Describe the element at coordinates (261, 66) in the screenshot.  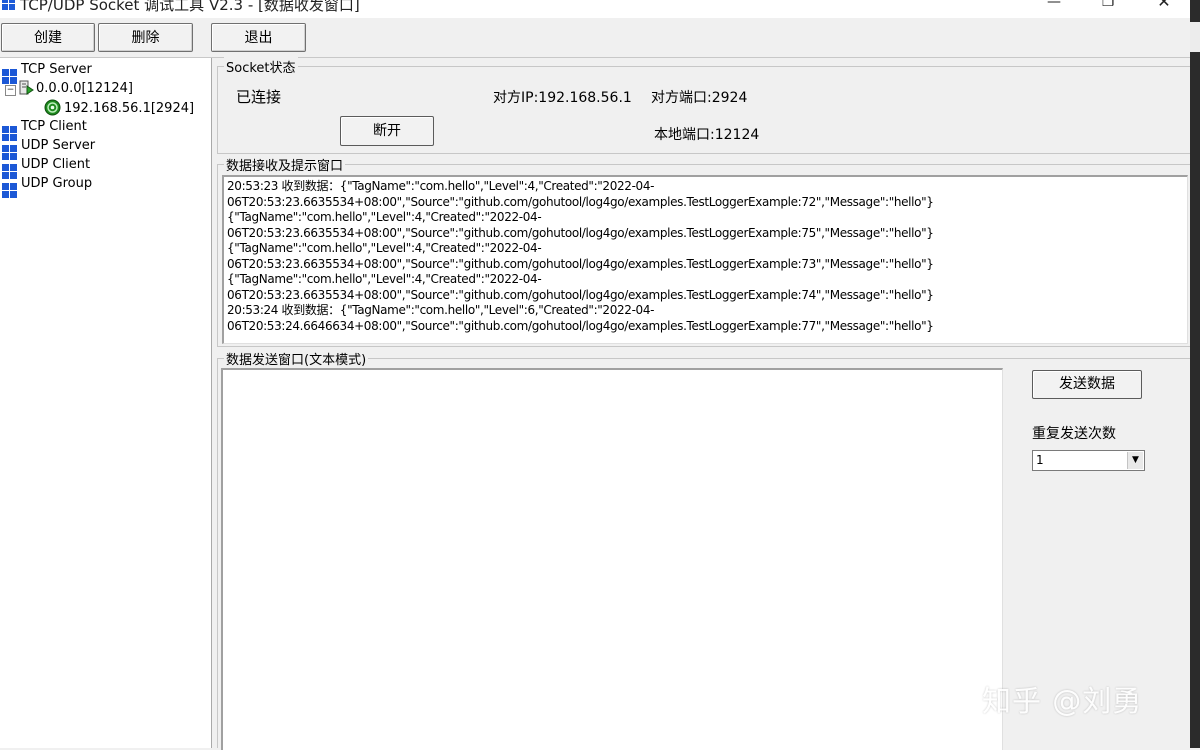
I see `socket-status-label: Socket状态` at that location.